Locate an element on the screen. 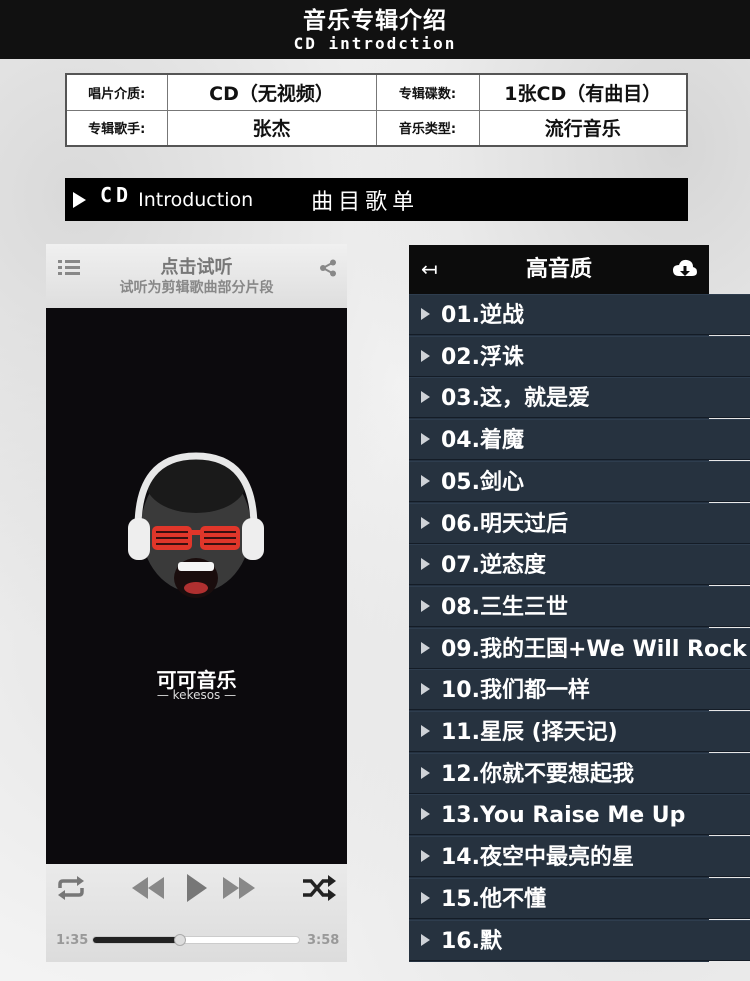  disc-count-value: 1张CD（有曲目） is located at coordinates (583, 92).